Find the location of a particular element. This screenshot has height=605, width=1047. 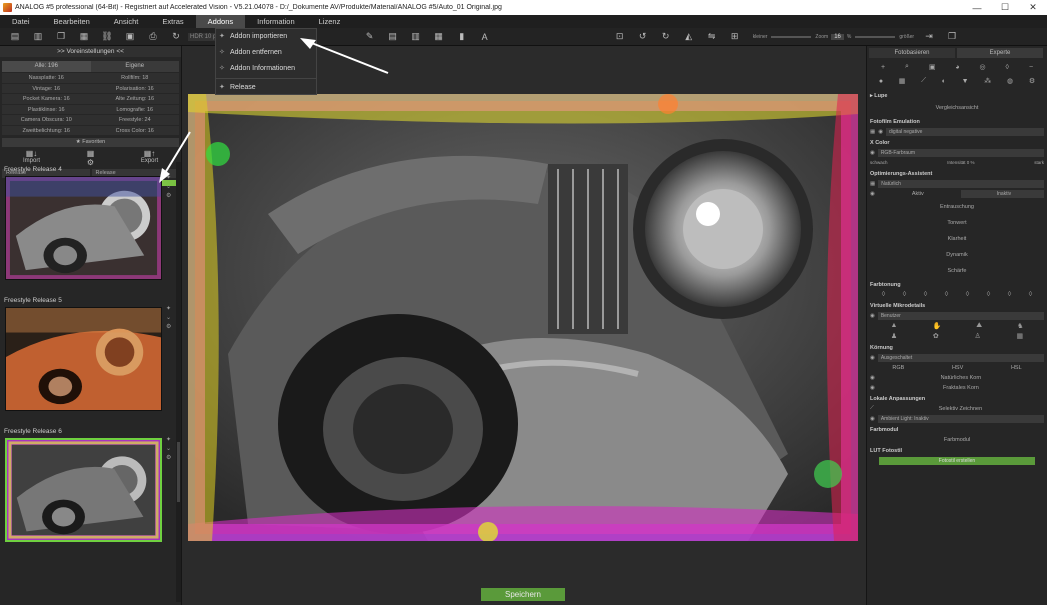

people-icon: ♟ is located at coordinates (894, 336).